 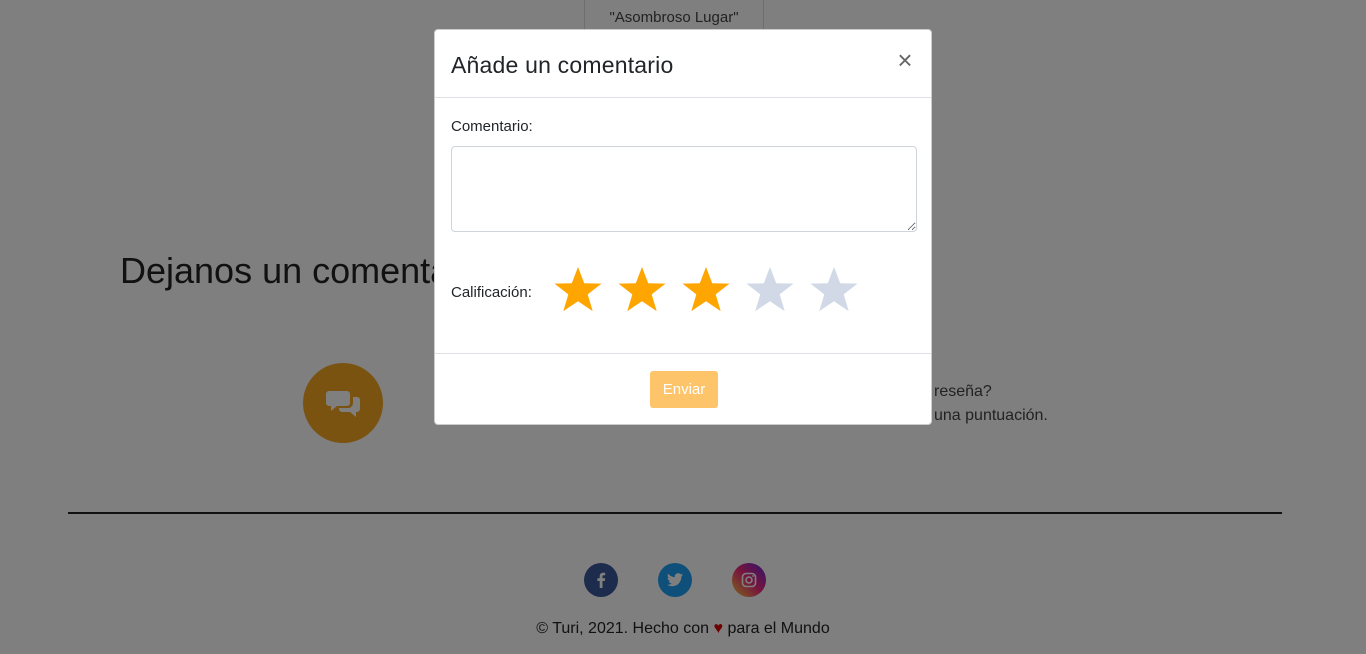 I want to click on modal-footer: Enviar, so click(x=683, y=389).